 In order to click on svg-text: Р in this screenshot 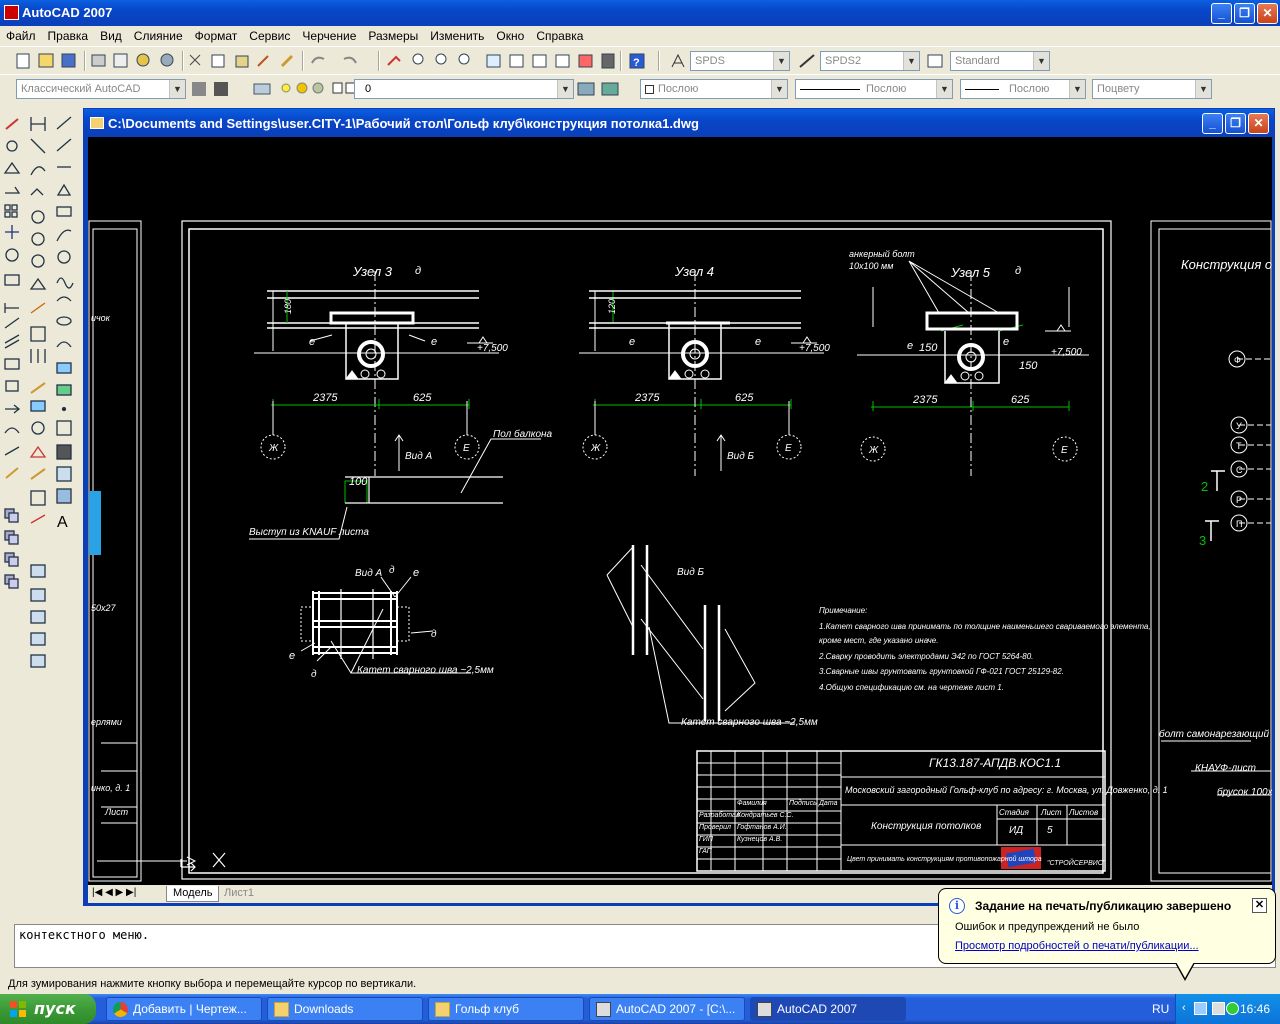, I will do `click(1239, 500)`.